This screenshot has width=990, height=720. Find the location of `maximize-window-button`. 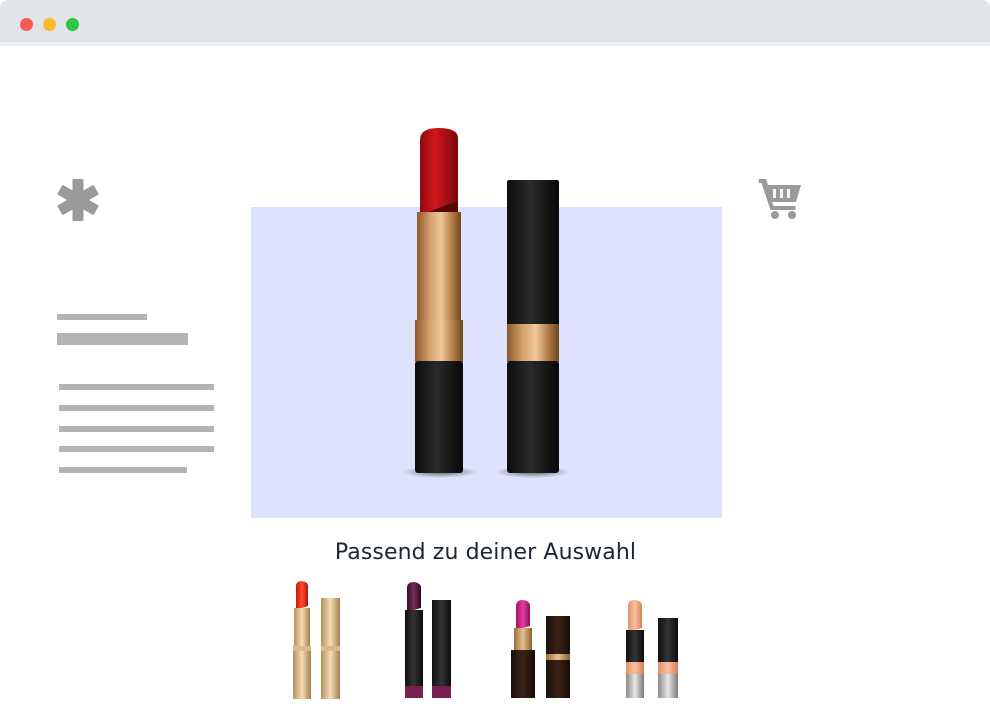

maximize-window-button is located at coordinates (72, 24).